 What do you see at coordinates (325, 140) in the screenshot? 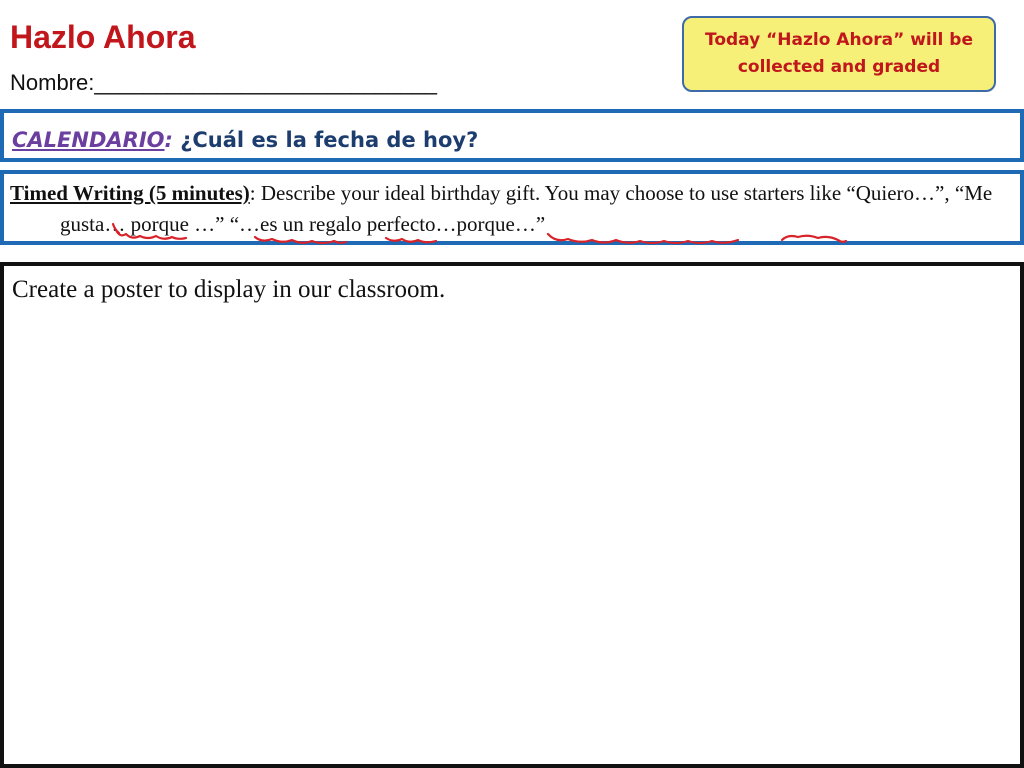
I see `calendar-question: ¿Cuál es la fecha de hoy?` at bounding box center [325, 140].